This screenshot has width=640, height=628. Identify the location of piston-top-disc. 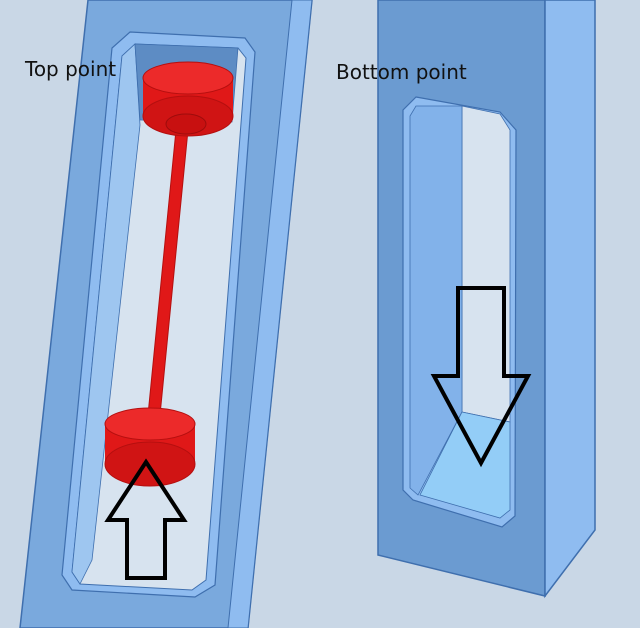
(188, 99).